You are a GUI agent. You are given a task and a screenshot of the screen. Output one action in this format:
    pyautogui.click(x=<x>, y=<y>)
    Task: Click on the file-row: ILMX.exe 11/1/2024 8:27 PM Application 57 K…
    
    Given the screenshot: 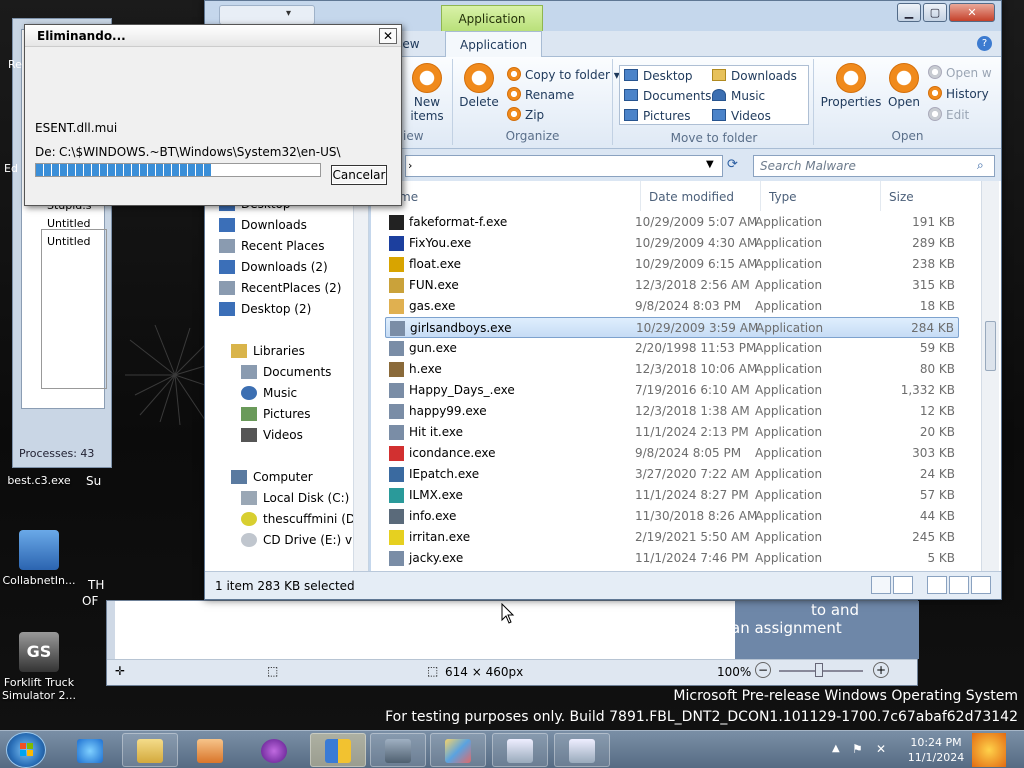 What is the action you would take?
    pyautogui.click(x=672, y=495)
    